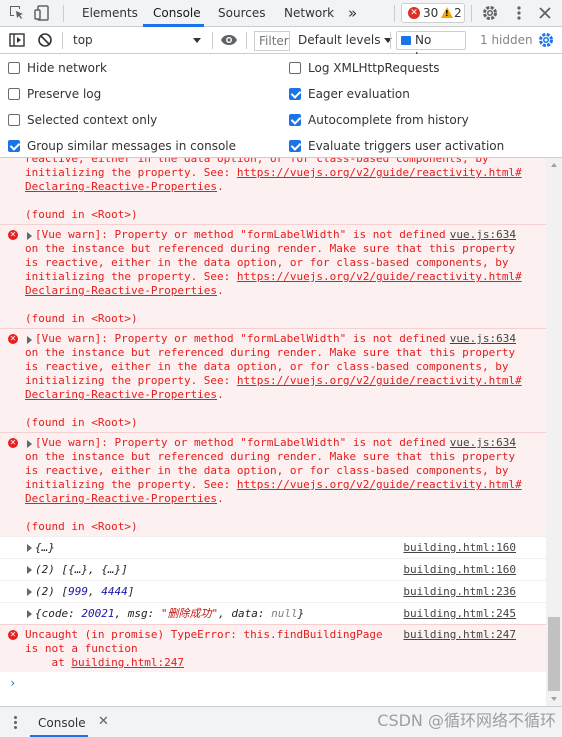  What do you see at coordinates (127, 662) in the screenshot?
I see `stack-link: building.html:247` at bounding box center [127, 662].